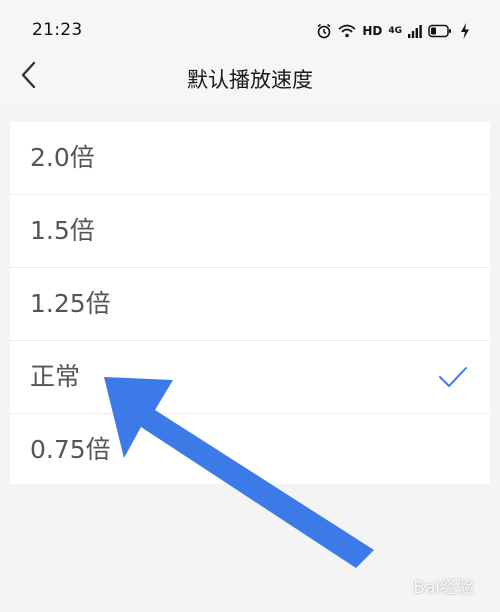 This screenshot has height=612, width=500. Describe the element at coordinates (62, 230) in the screenshot. I see `speed-option-label: 1.5倍` at that location.